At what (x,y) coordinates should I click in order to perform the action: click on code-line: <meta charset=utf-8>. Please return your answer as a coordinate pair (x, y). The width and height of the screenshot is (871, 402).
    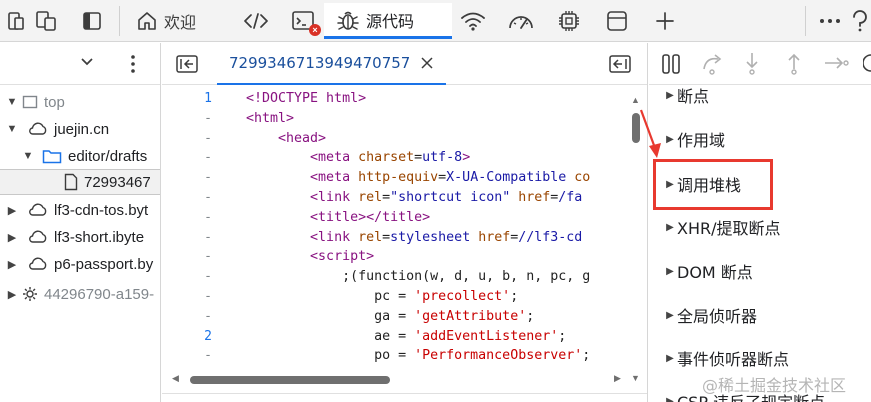
    Looking at the image, I should click on (441, 158).